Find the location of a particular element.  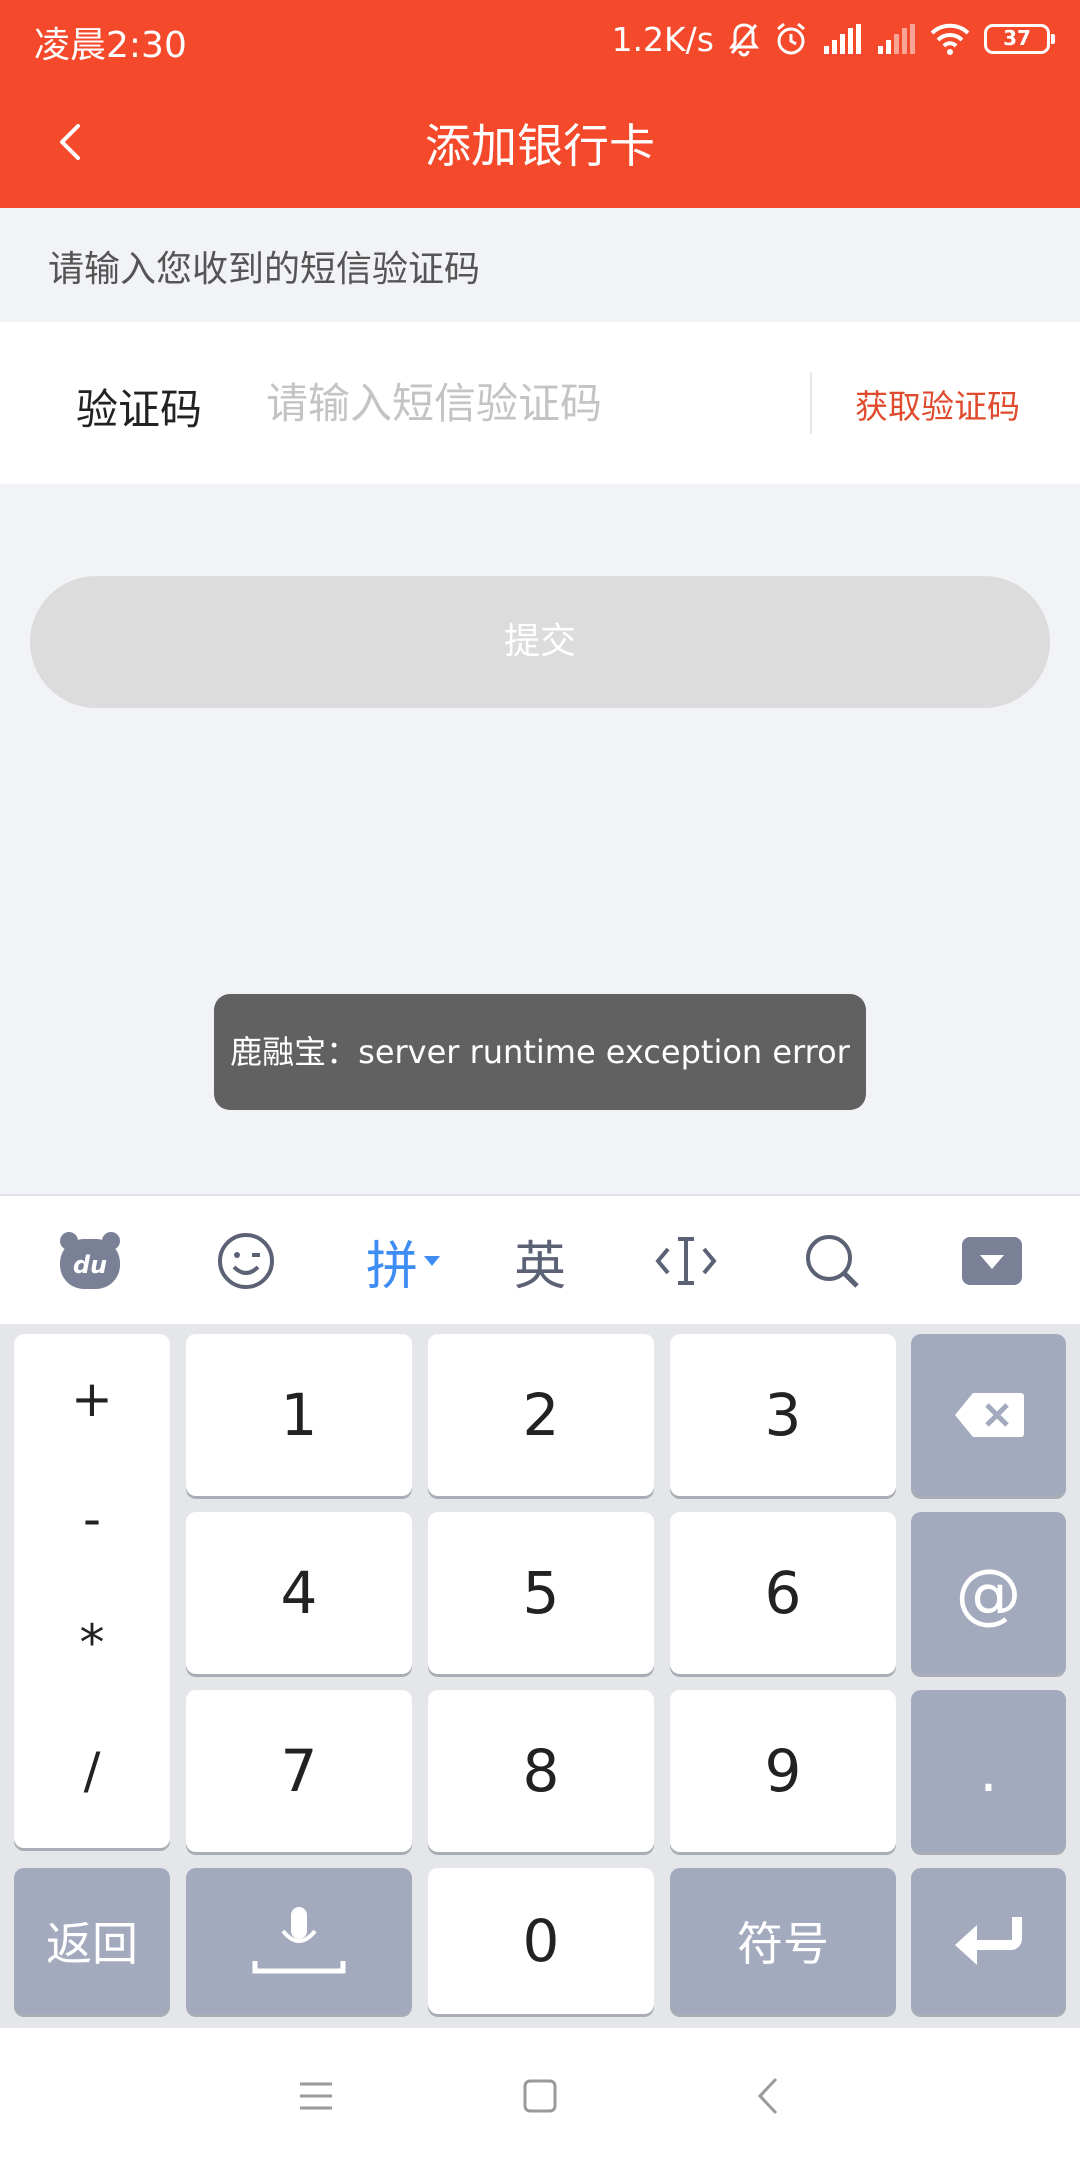

system-nav-bar is located at coordinates (540, 2094).